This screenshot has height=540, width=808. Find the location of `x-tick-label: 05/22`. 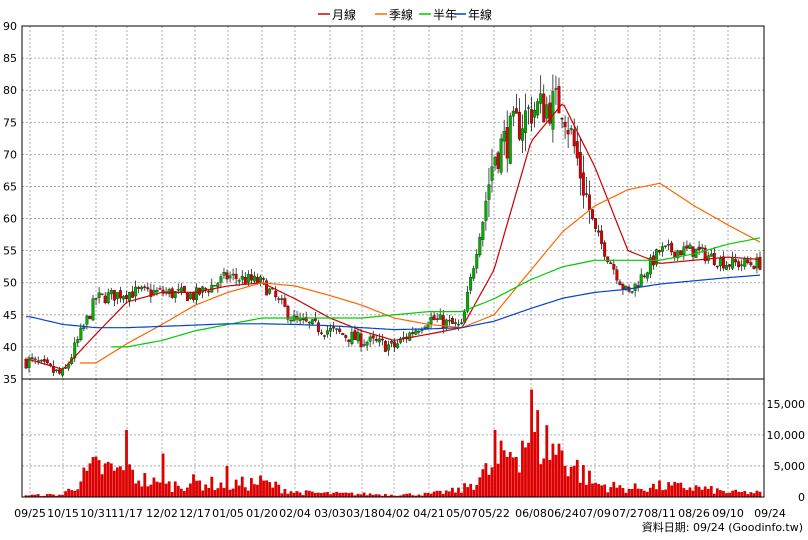

x-tick-label: 05/22 is located at coordinates (494, 513).